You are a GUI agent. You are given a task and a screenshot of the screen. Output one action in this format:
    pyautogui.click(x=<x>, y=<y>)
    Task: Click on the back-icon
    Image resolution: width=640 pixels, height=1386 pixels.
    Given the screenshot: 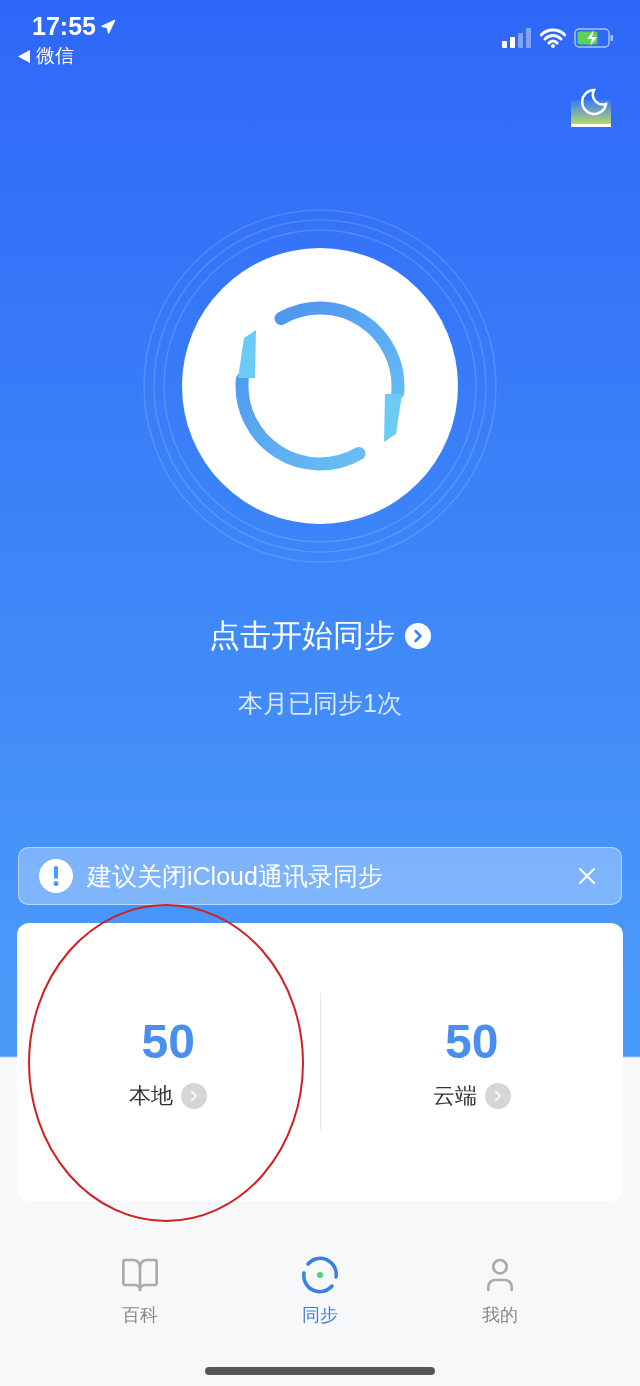 What is the action you would take?
    pyautogui.click(x=24, y=56)
    